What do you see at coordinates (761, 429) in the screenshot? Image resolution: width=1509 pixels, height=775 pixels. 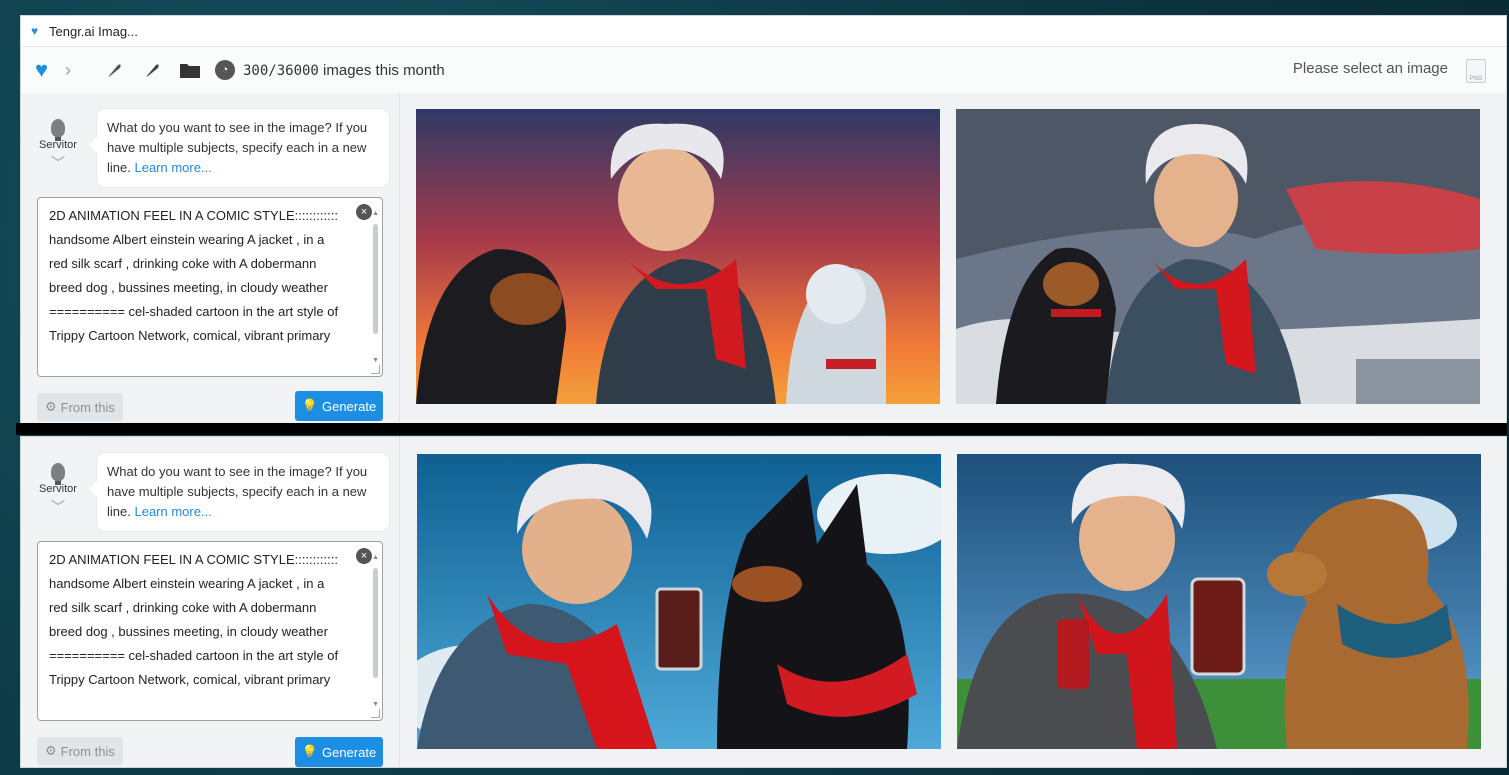 I see `screenshot-separator` at bounding box center [761, 429].